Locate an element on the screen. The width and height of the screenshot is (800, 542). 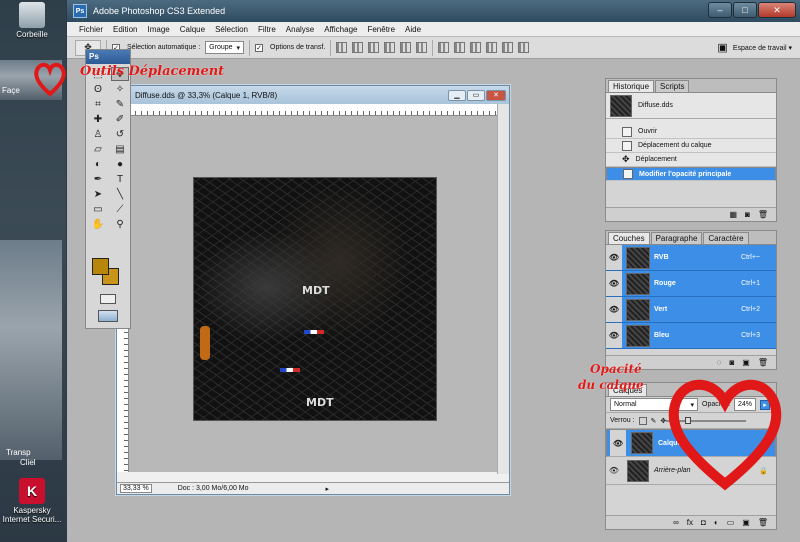
clone-stamp-tool-icon: ♙ is located at coordinates (98, 134).